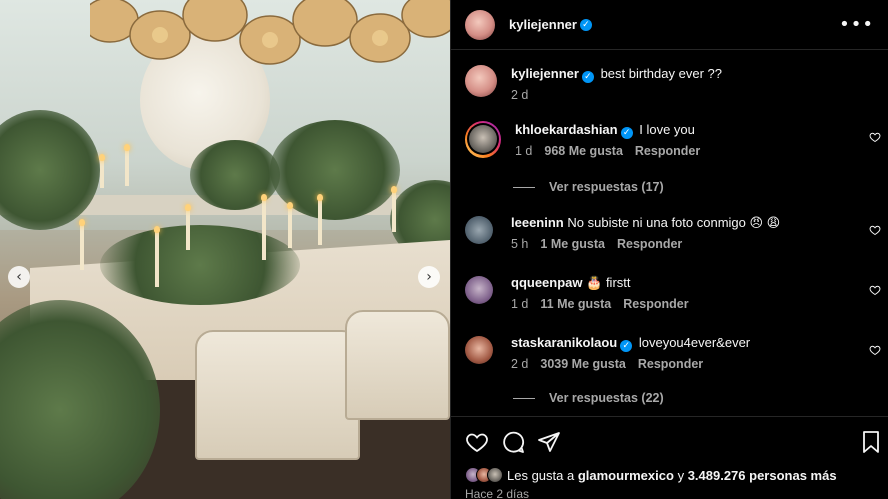 This screenshot has width=888, height=499. Describe the element at coordinates (513, 442) in the screenshot. I see `comment-icon` at that location.